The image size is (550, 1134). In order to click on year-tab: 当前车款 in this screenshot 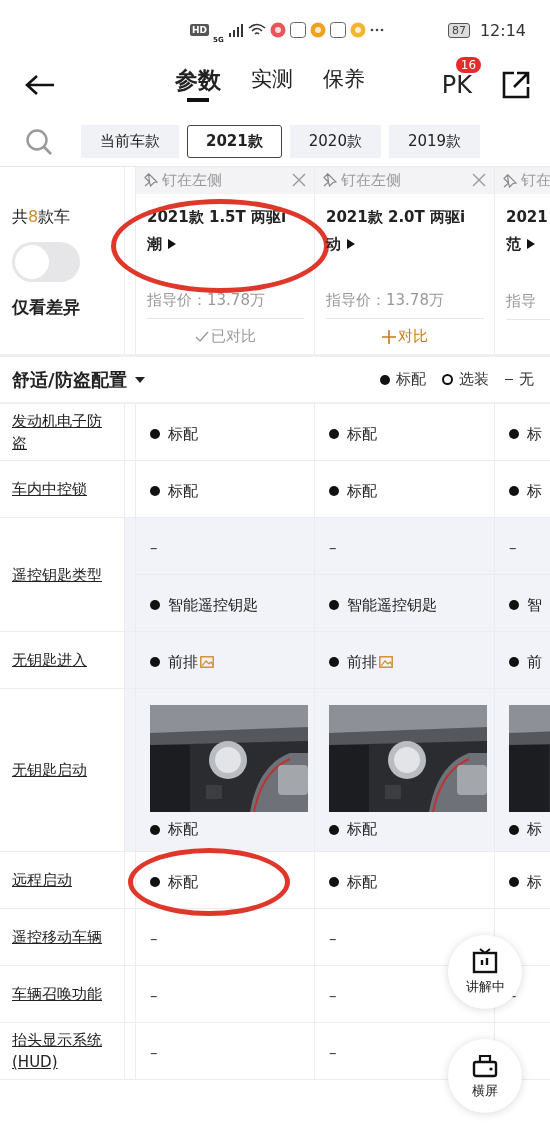, I will do `click(130, 141)`.